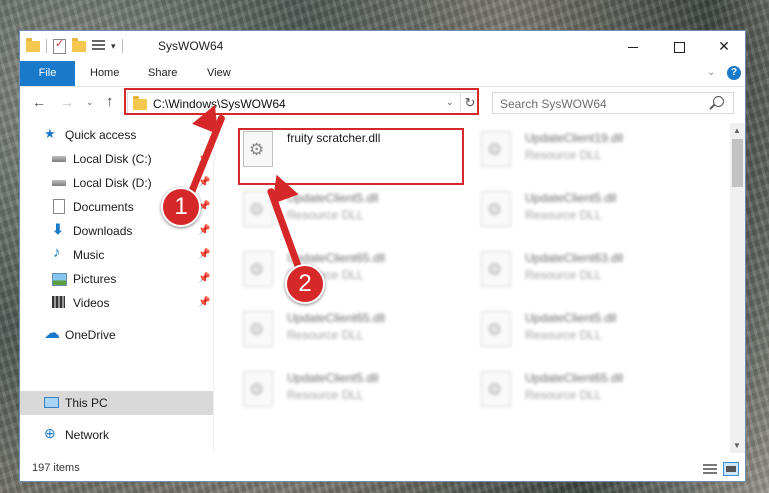 The height and width of the screenshot is (493, 769). I want to click on sidebar-item-onedrive: ☁ OneDrive, so click(116, 335).